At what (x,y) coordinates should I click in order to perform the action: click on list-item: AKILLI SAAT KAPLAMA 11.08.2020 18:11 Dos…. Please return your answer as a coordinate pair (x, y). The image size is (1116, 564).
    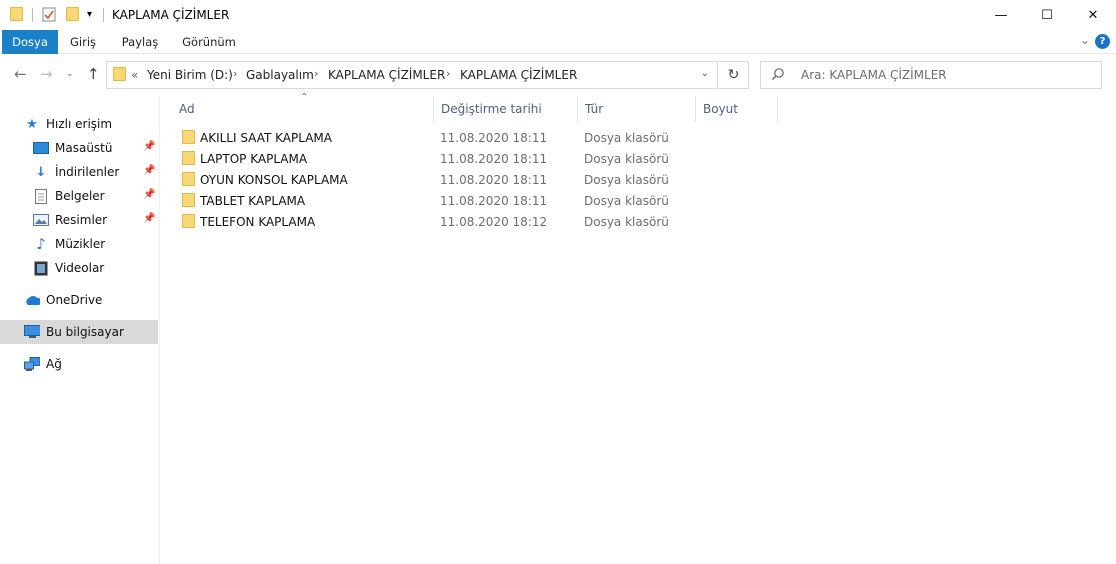
    Looking at the image, I should click on (460, 137).